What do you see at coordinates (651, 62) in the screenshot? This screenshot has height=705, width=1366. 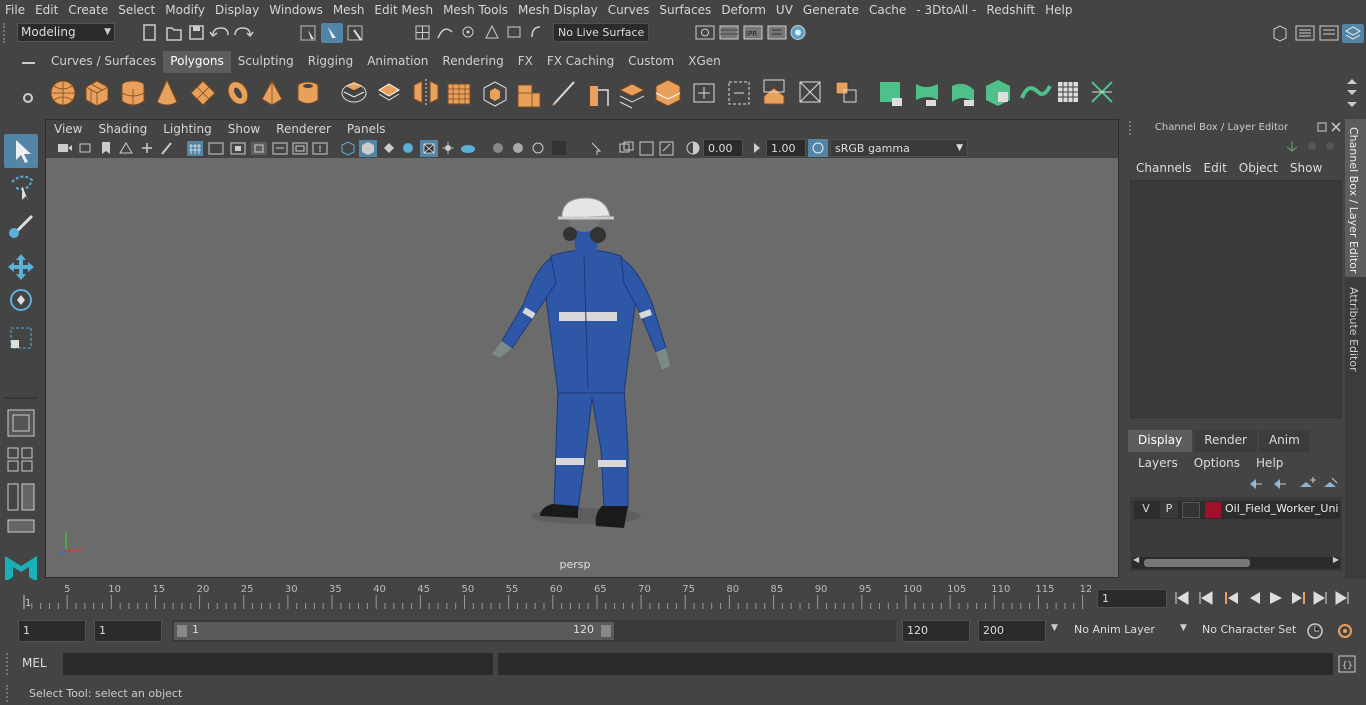 I see `shelf-tab-custom: Custom` at bounding box center [651, 62].